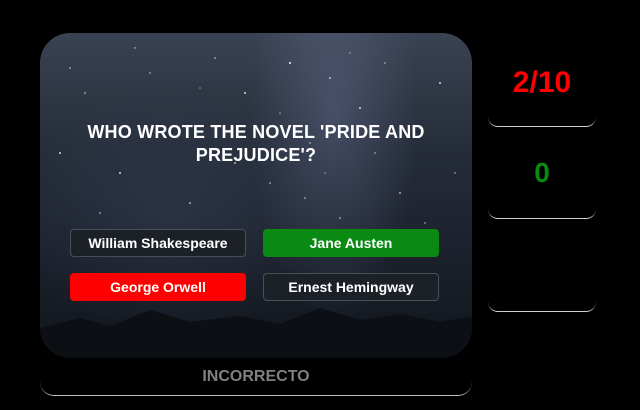 The height and width of the screenshot is (410, 640). What do you see at coordinates (158, 287) in the screenshot?
I see `answer-button-george-orwell: George Orwell` at bounding box center [158, 287].